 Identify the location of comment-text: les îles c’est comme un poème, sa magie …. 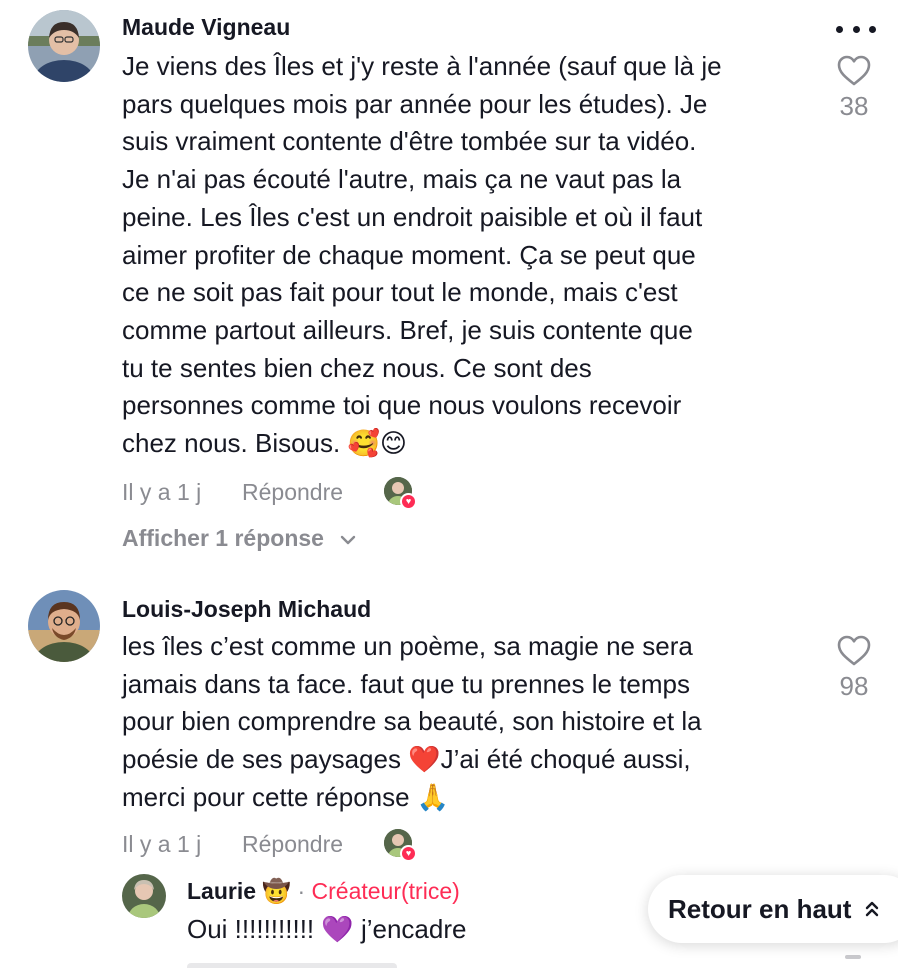
(412, 721).